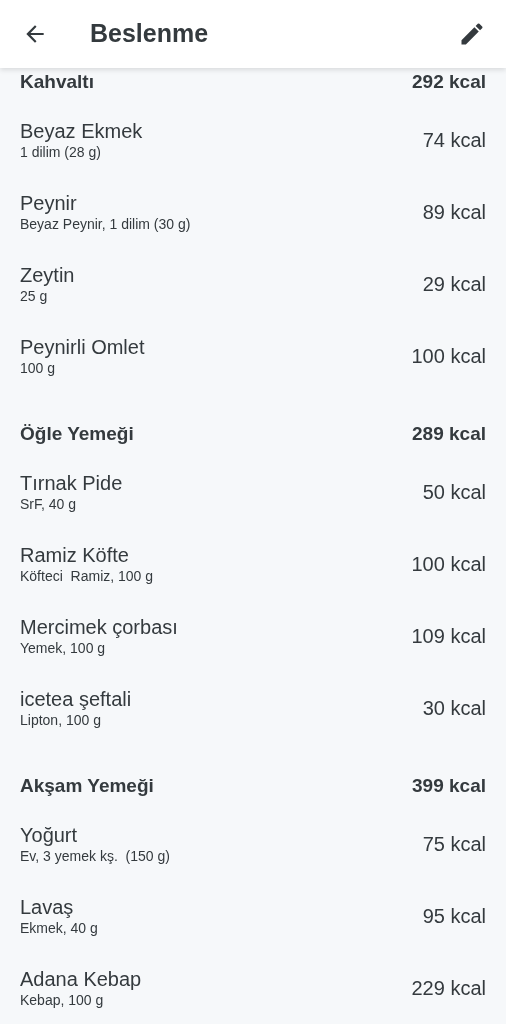 This screenshot has width=506, height=1024. Describe the element at coordinates (105, 224) in the screenshot. I see `food-detail: Beyaz Peynir, 1 dilim (30 g)` at that location.